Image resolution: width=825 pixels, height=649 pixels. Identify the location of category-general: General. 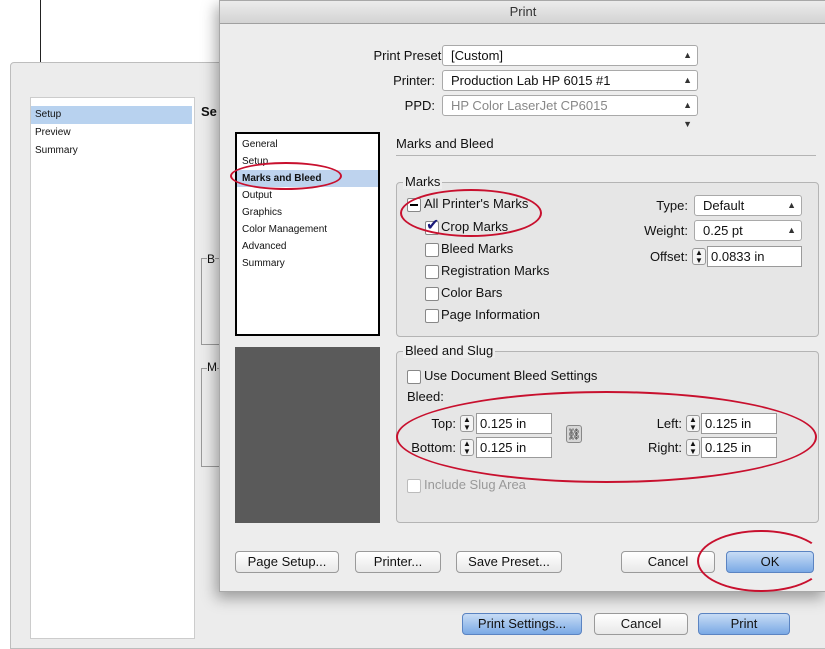
(307, 144).